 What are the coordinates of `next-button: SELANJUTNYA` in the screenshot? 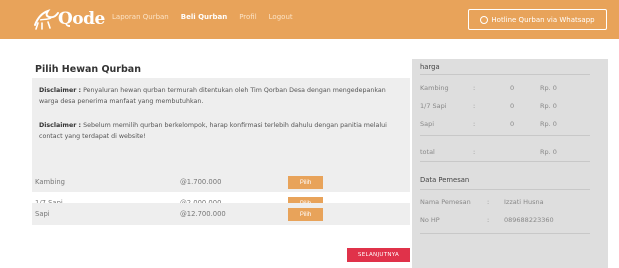 It's located at (378, 255).